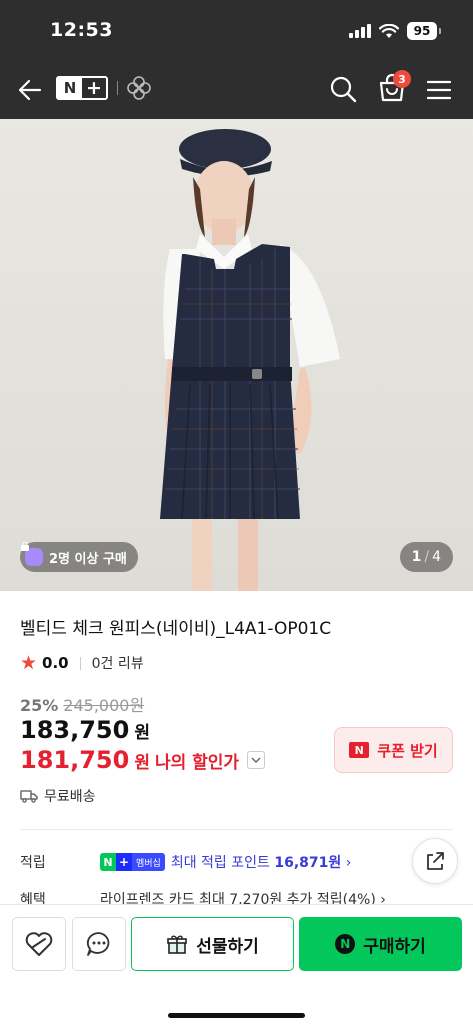 The width and height of the screenshot is (473, 1024). What do you see at coordinates (220, 863) in the screenshot?
I see `points-desc: 최대 적립 포인트` at bounding box center [220, 863].